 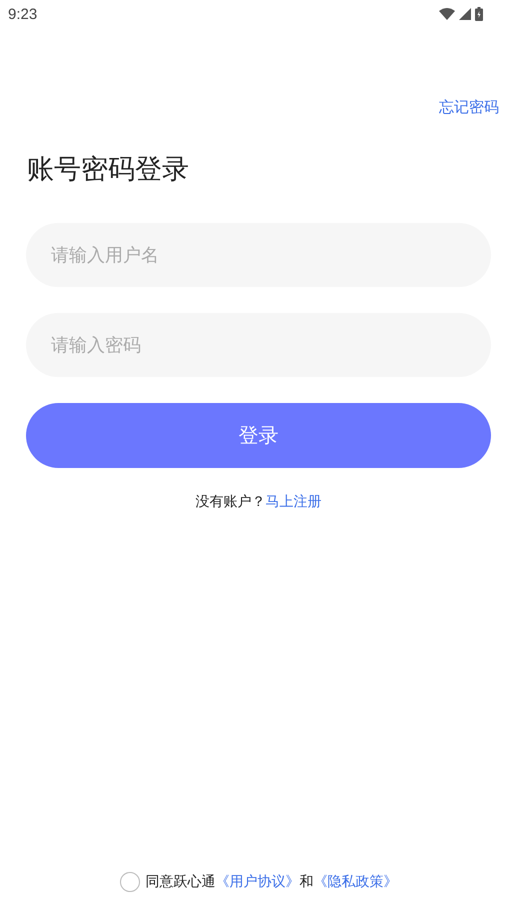 I want to click on agreement-checkbox, so click(x=130, y=882).